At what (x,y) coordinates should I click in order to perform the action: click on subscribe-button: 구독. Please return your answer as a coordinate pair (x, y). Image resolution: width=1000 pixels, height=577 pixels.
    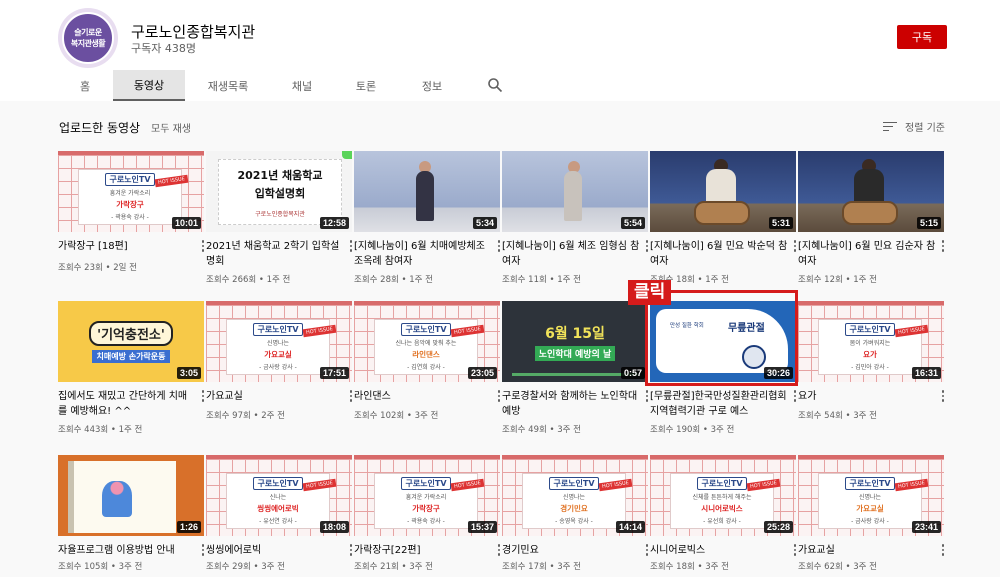
    Looking at the image, I should click on (922, 37).